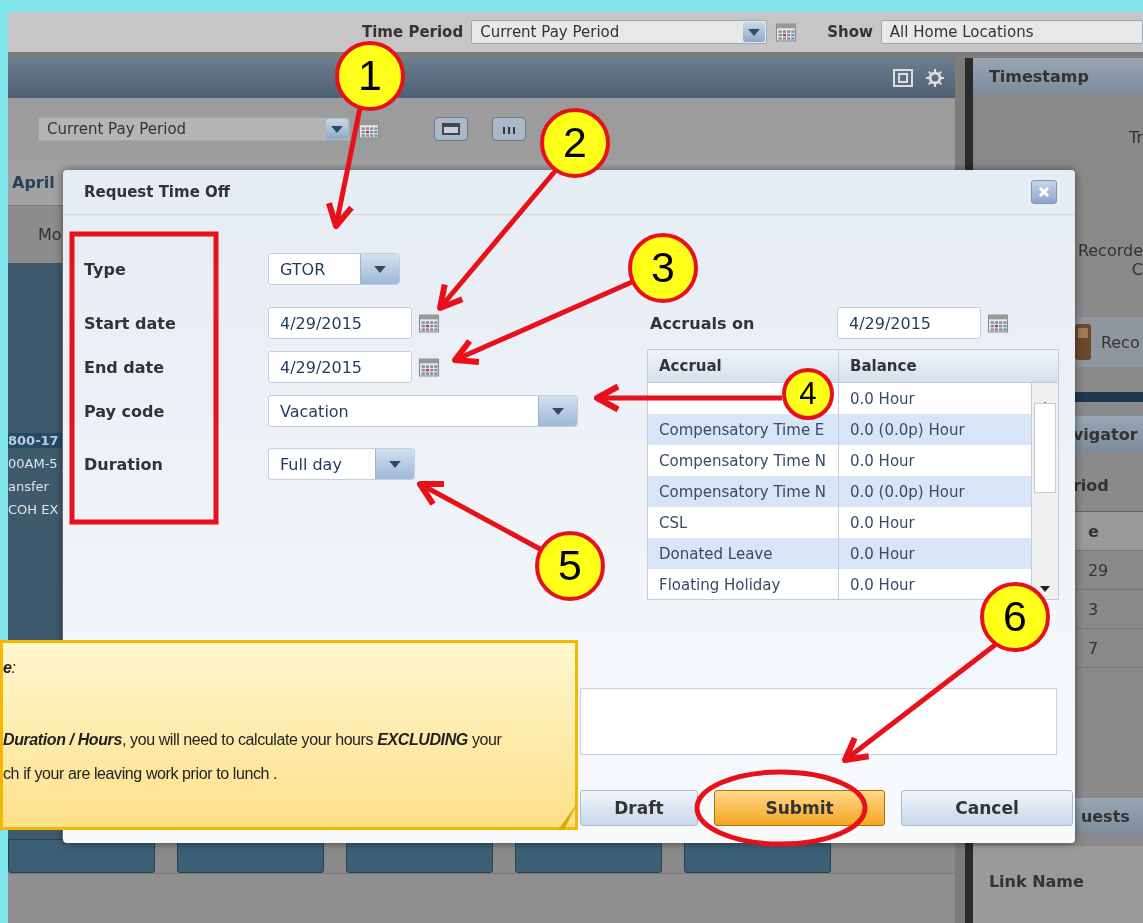  What do you see at coordinates (663, 268) in the screenshot?
I see `number-badge: 3` at bounding box center [663, 268].